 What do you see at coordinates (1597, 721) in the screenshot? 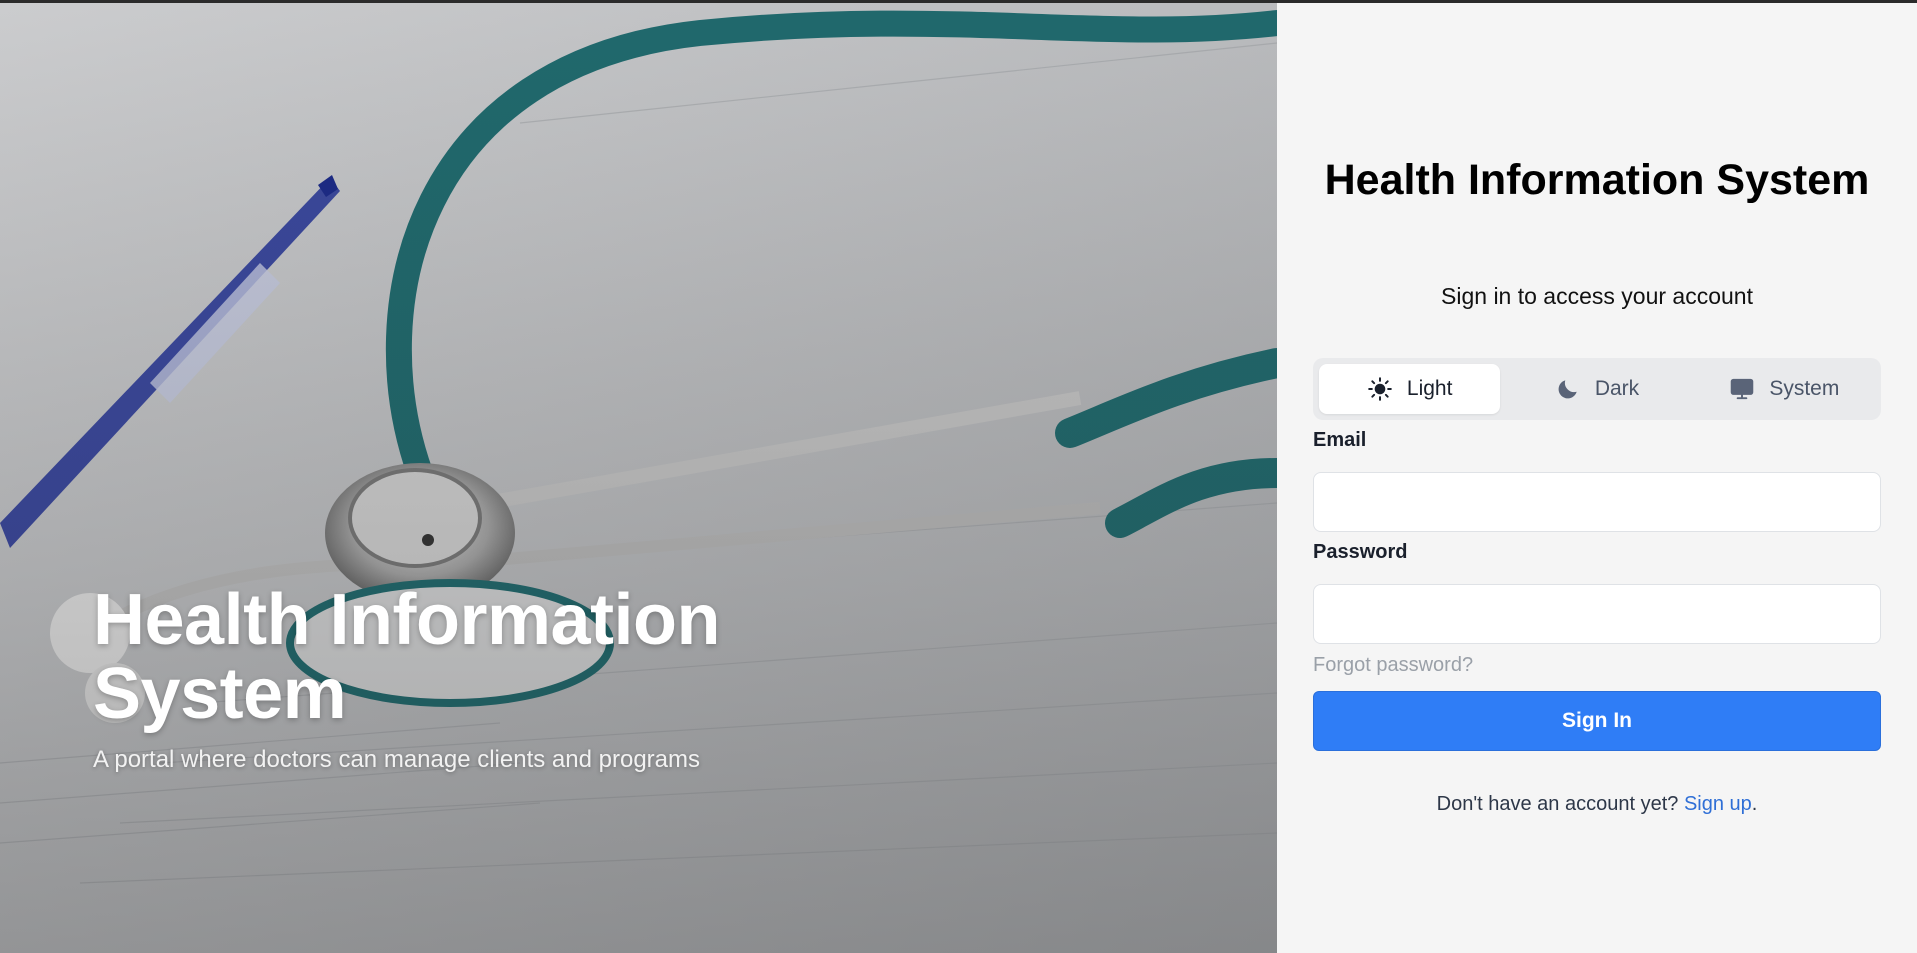
I see `sign-in-button: Sign In` at bounding box center [1597, 721].